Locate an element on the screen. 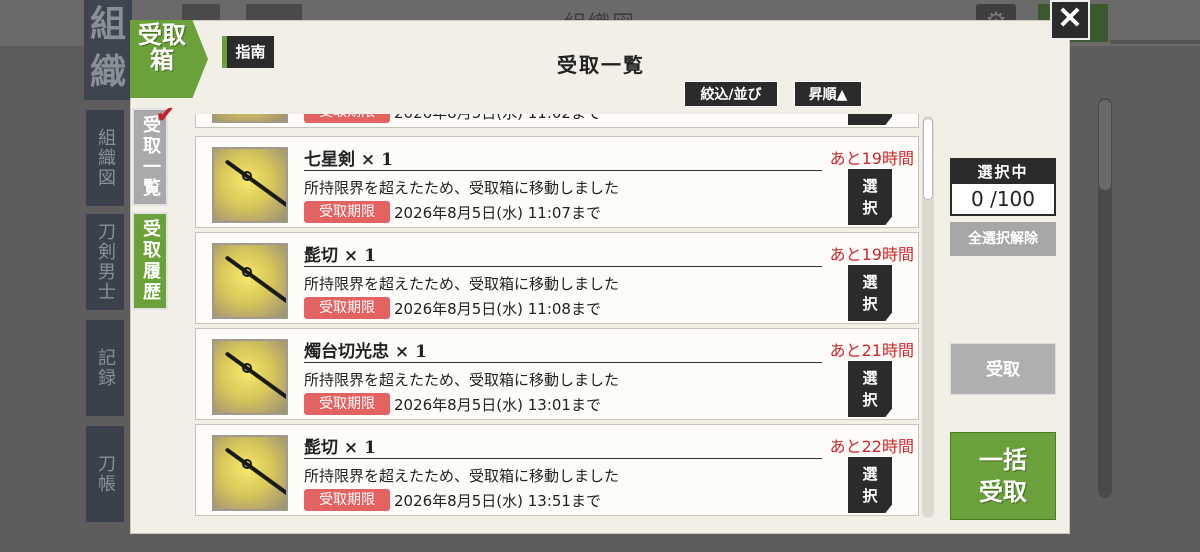 The height and width of the screenshot is (552, 1200). background-tab-catalog: 刀帳 is located at coordinates (105, 474).